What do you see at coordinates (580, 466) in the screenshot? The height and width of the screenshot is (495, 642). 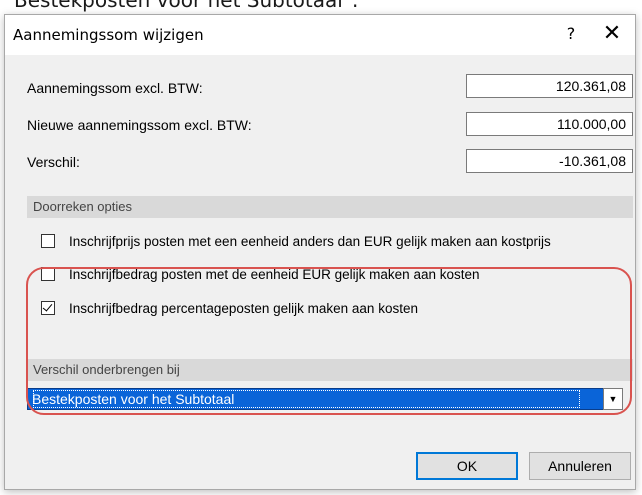 I see `cancel-button: Annuleren` at bounding box center [580, 466].